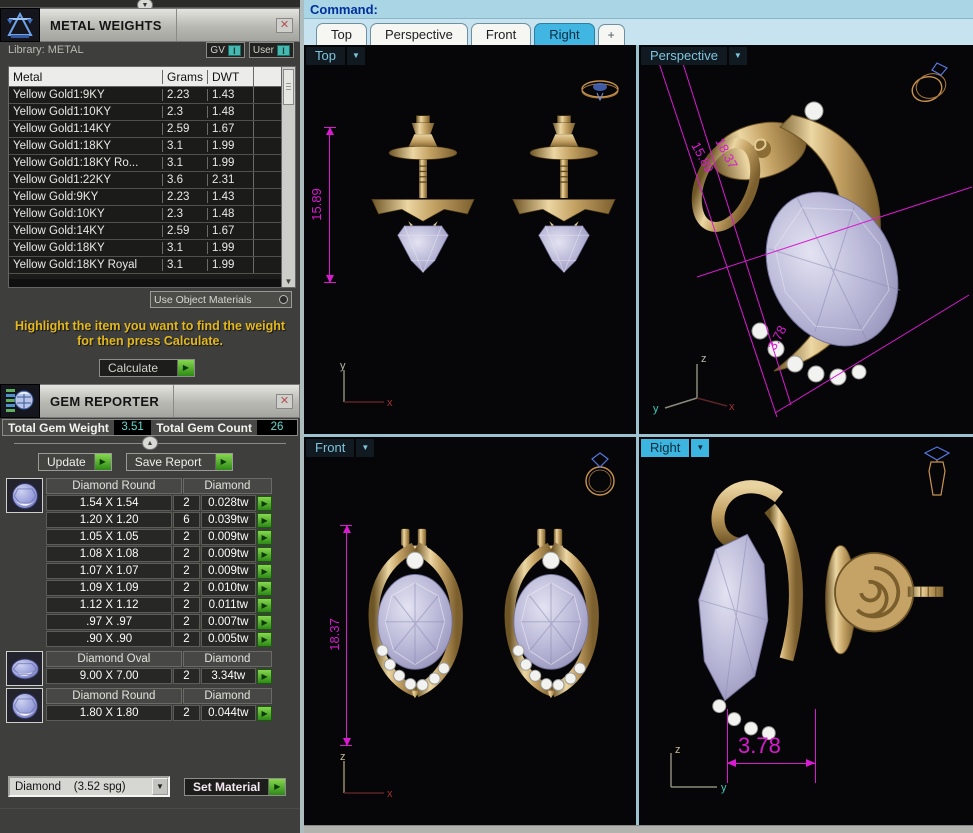  What do you see at coordinates (638, 829) in the screenshot?
I see `status-strip` at bounding box center [638, 829].